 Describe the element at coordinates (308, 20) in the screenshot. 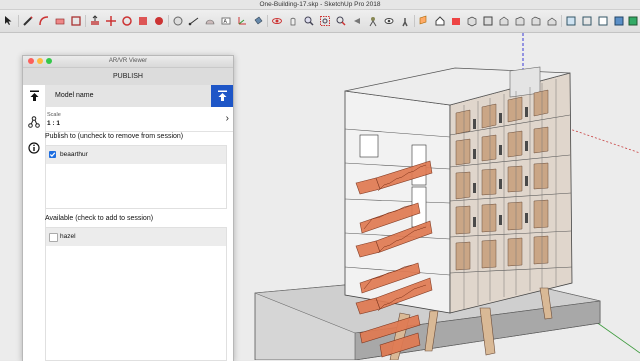

I see `zoom-icon` at that location.